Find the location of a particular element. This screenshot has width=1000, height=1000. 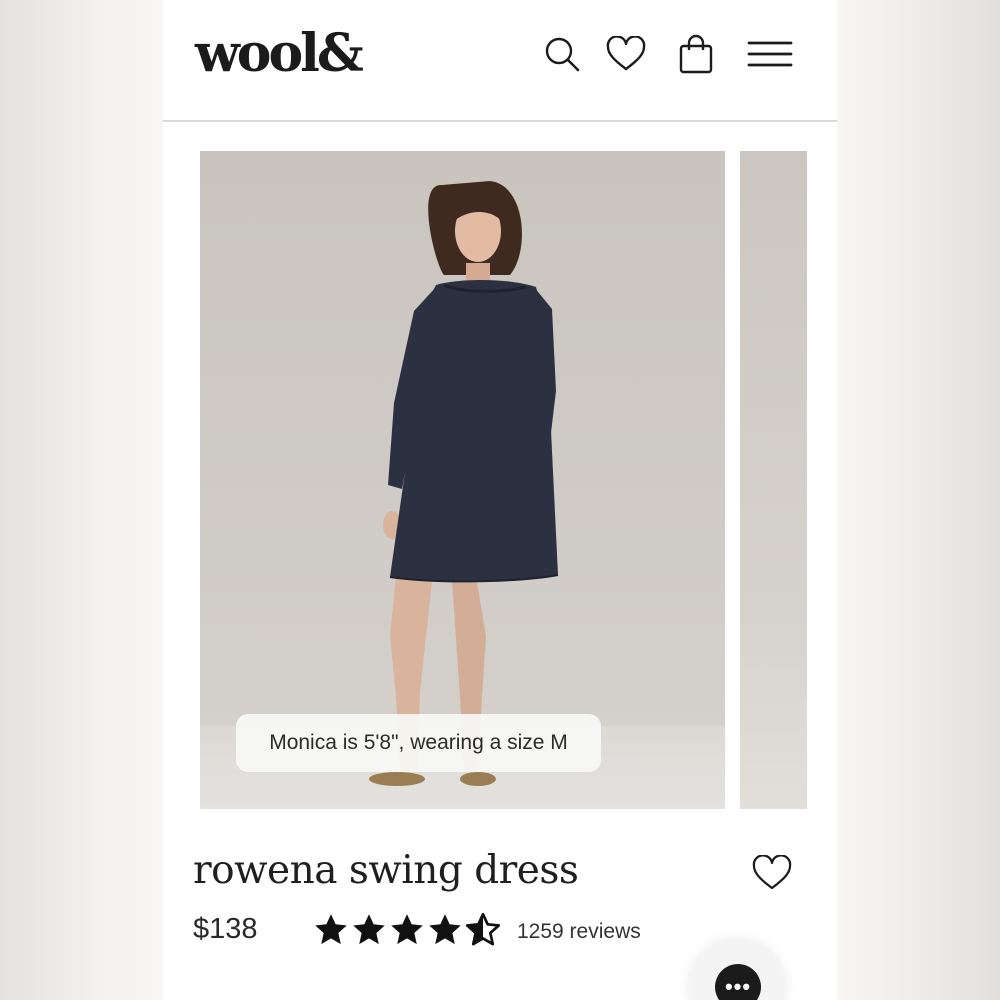

next-image-preview is located at coordinates (773, 480).